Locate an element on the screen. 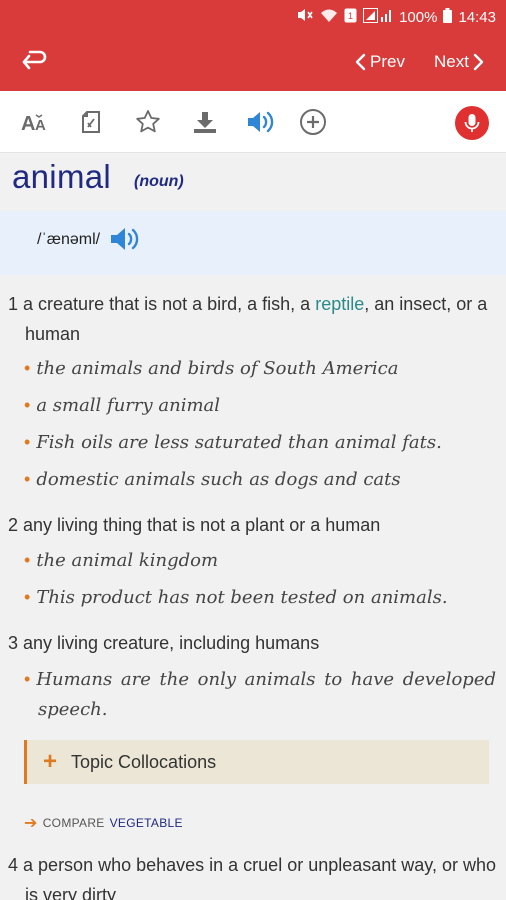 The height and width of the screenshot is (900, 506). wifi-icon is located at coordinates (329, 17).